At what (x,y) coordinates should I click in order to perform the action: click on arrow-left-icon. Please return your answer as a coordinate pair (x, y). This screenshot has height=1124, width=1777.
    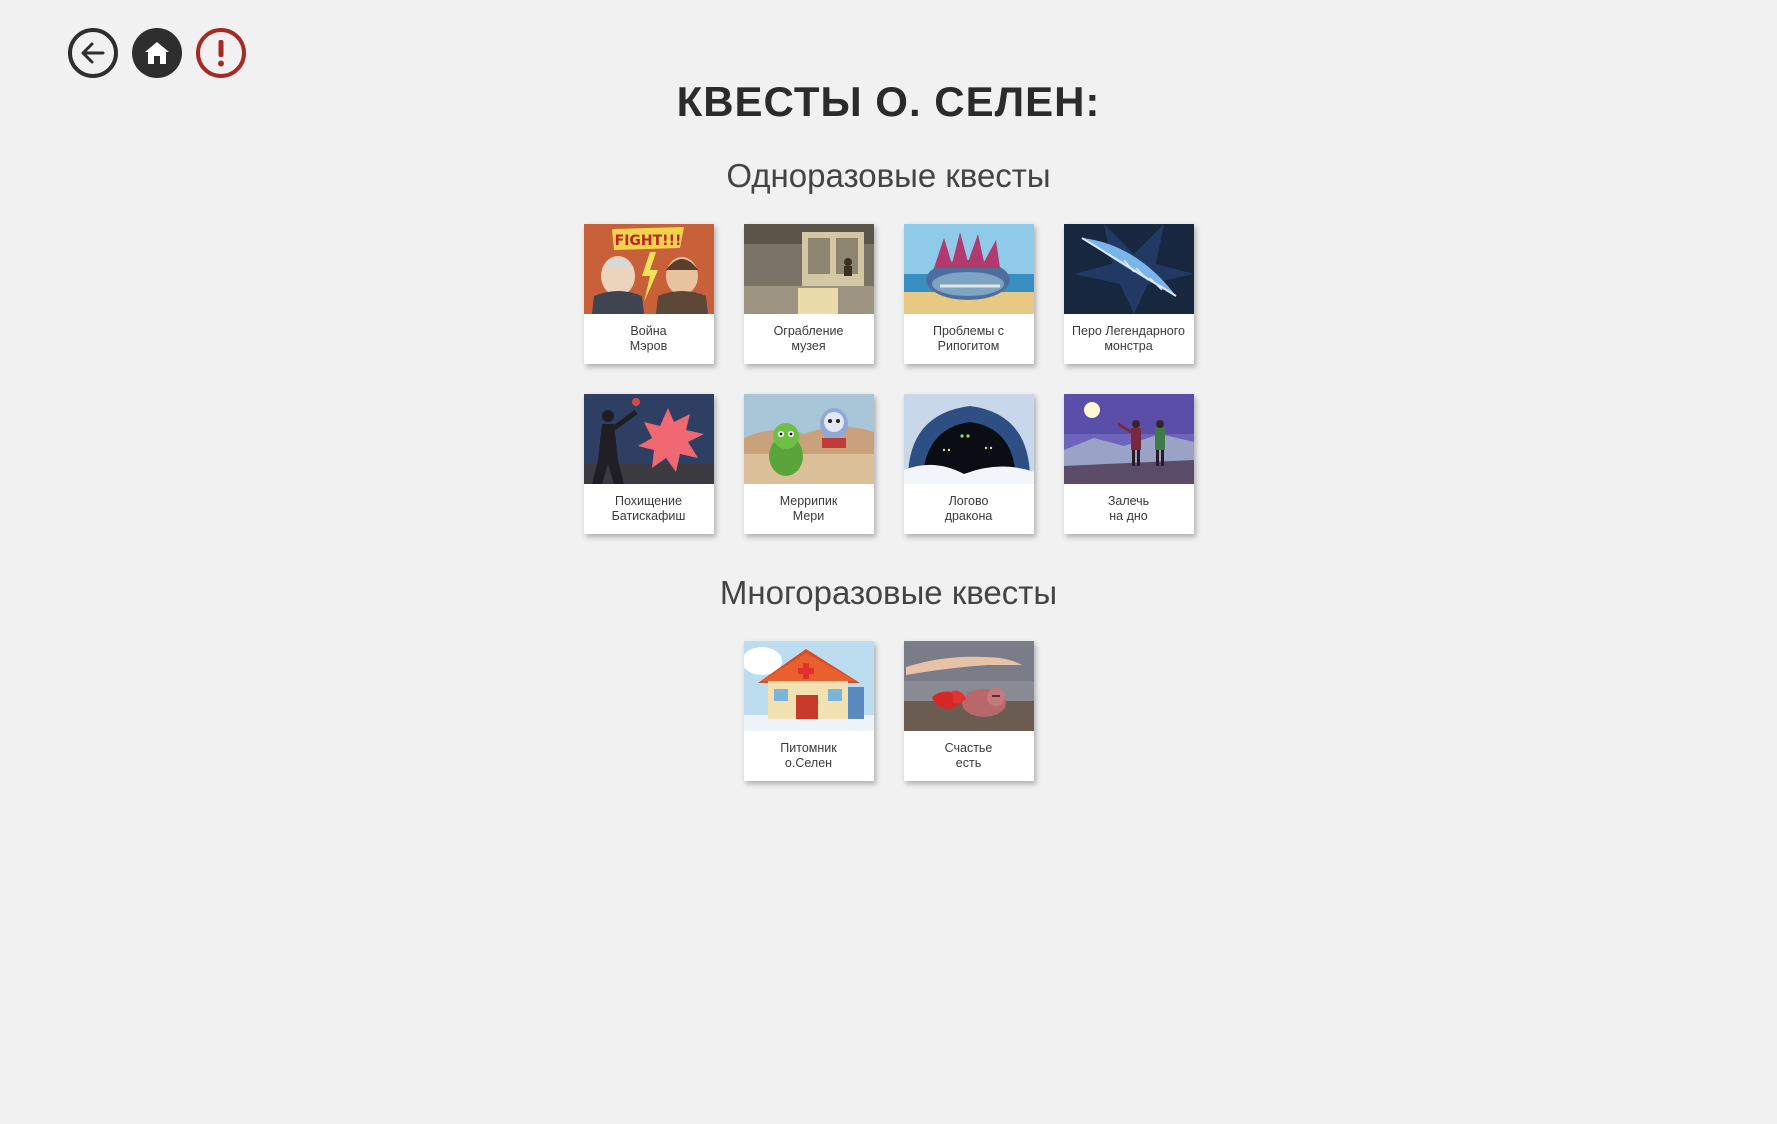
    Looking at the image, I should click on (93, 53).